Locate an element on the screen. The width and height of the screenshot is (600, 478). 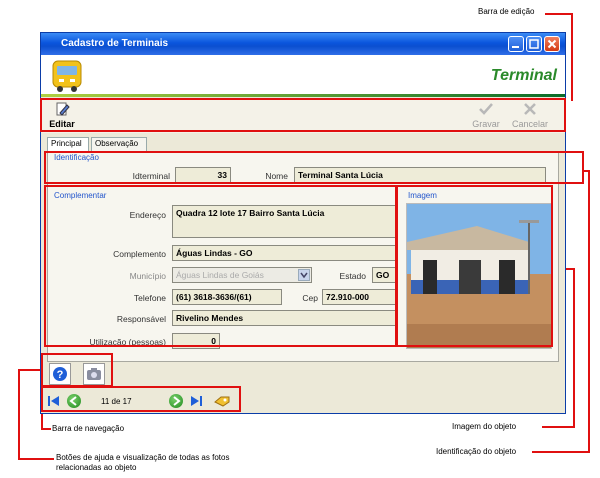
callout-image-label: Imagem do objeto is located at coordinates (484, 426).